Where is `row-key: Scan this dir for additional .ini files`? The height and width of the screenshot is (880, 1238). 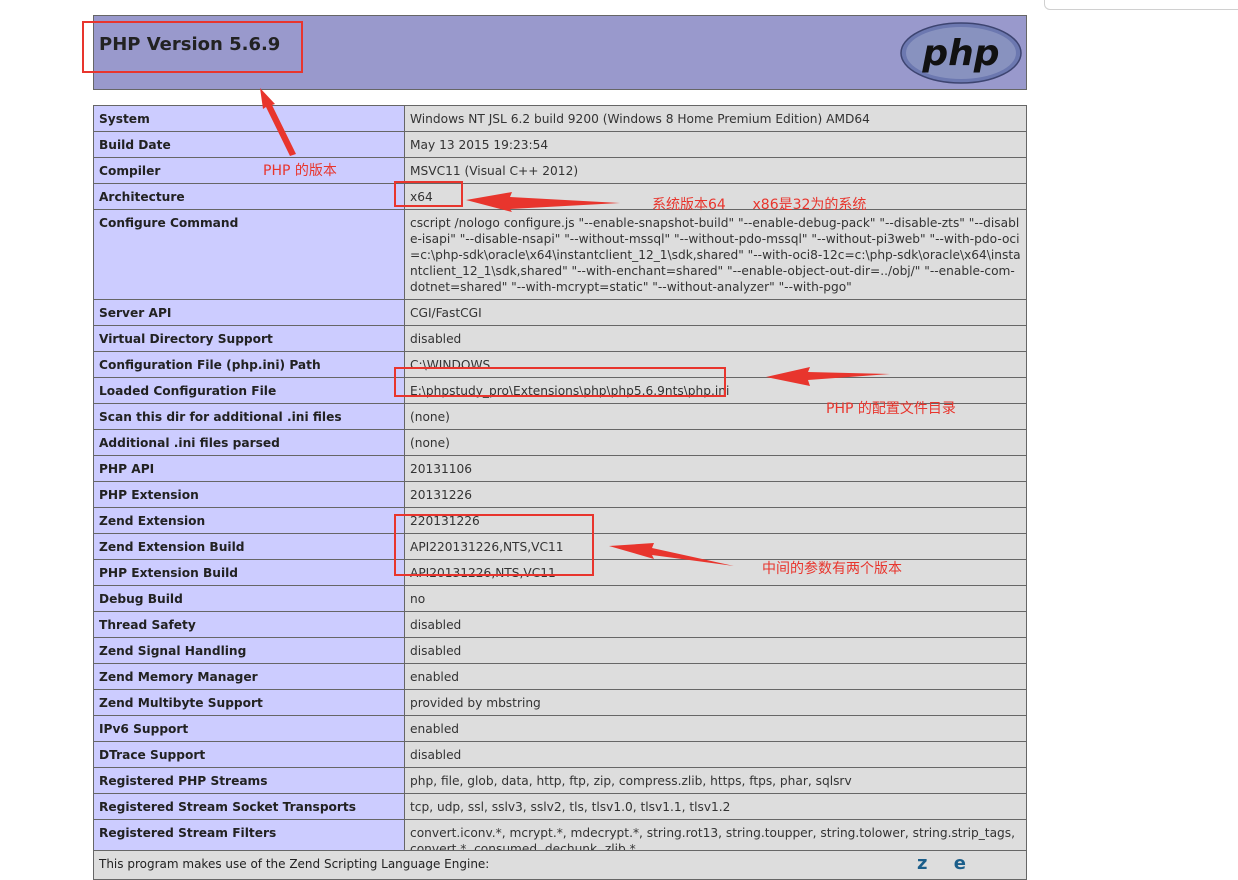 row-key: Scan this dir for additional .ini files is located at coordinates (249, 416).